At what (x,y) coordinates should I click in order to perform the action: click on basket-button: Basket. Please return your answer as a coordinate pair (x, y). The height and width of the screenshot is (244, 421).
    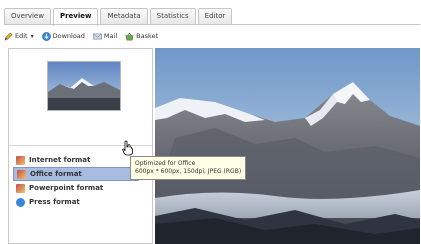
    Looking at the image, I should click on (142, 36).